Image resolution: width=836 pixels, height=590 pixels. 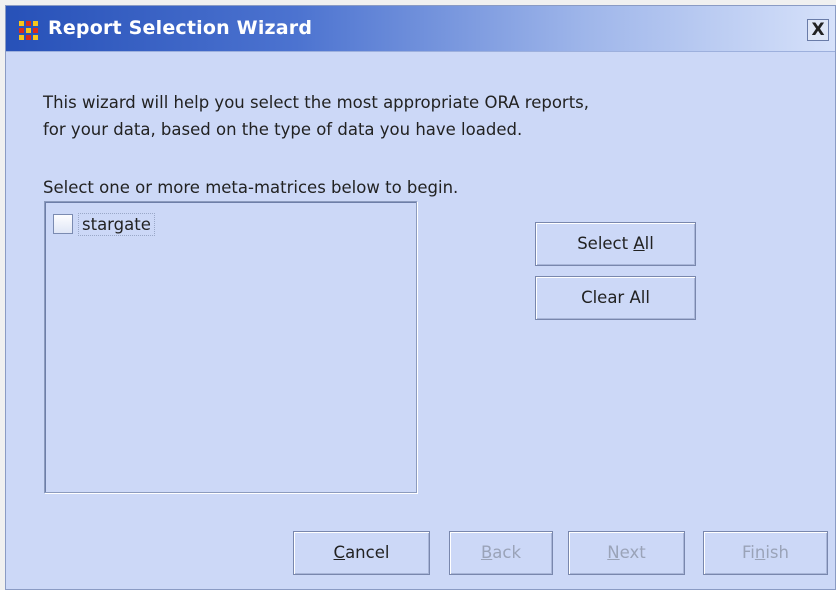 I want to click on cancel-mnemonic: C, so click(x=339, y=552).